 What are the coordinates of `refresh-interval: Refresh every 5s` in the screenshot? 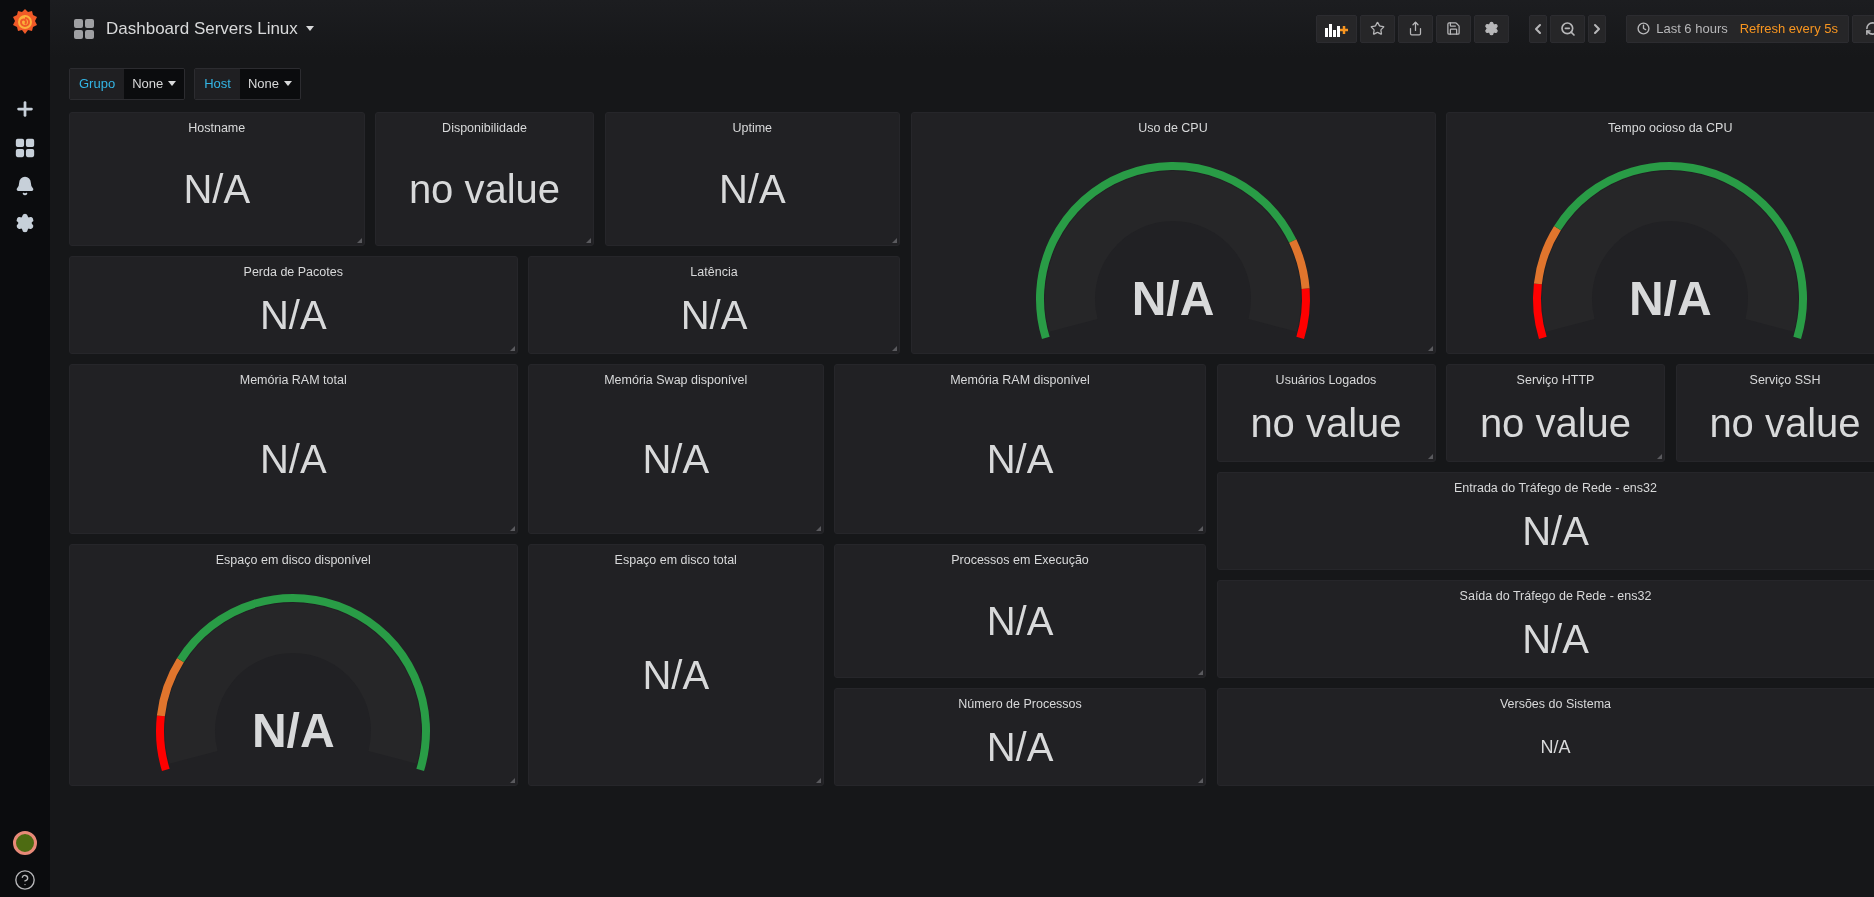 It's located at (1788, 28).